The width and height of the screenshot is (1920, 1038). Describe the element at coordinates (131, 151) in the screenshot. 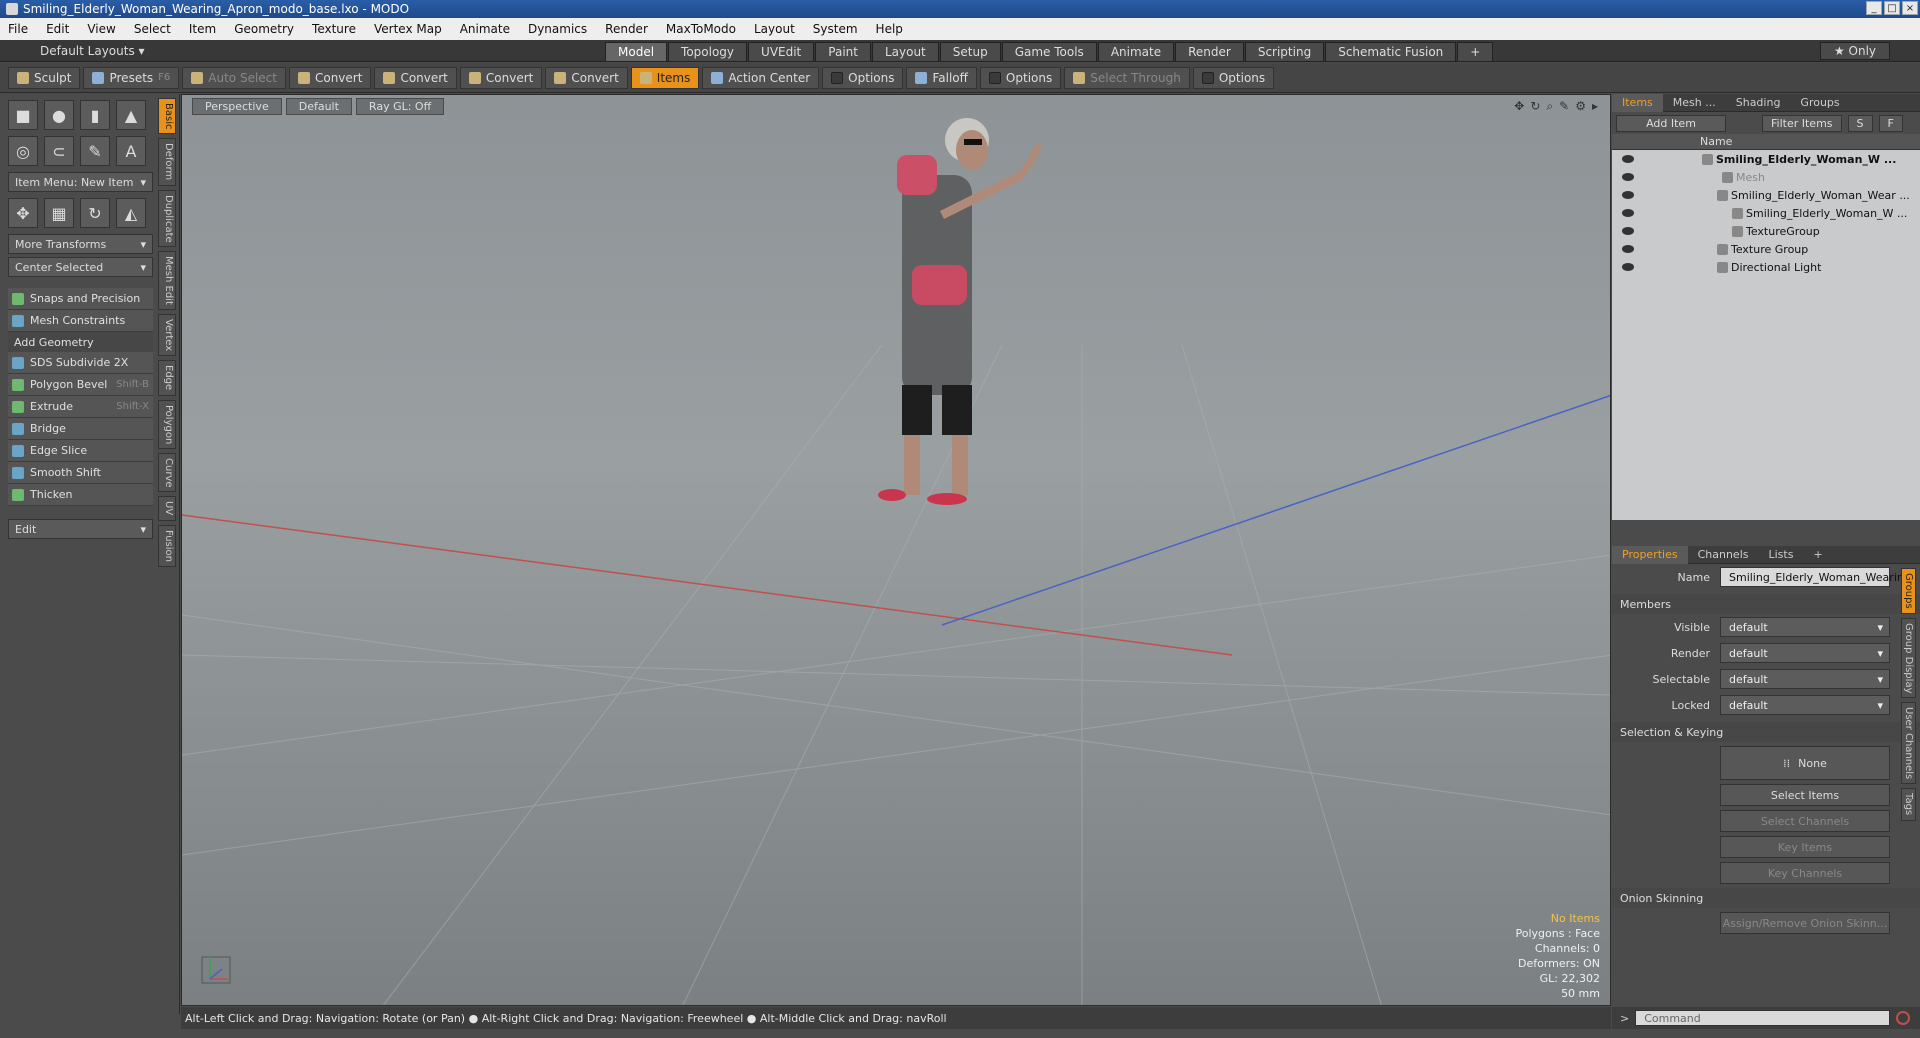

I see `text-icon: A` at that location.